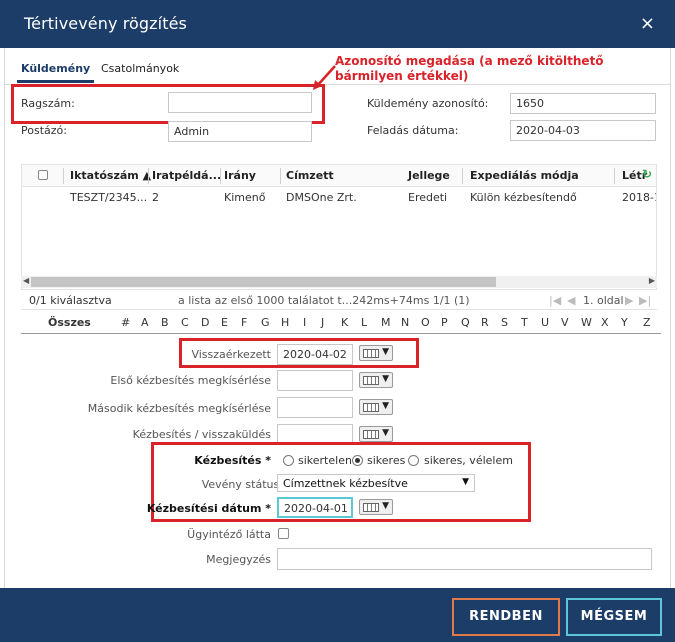 This screenshot has width=675, height=642. What do you see at coordinates (70, 300) in the screenshot?
I see `selected-count: 0/1 kiválasztva` at bounding box center [70, 300].